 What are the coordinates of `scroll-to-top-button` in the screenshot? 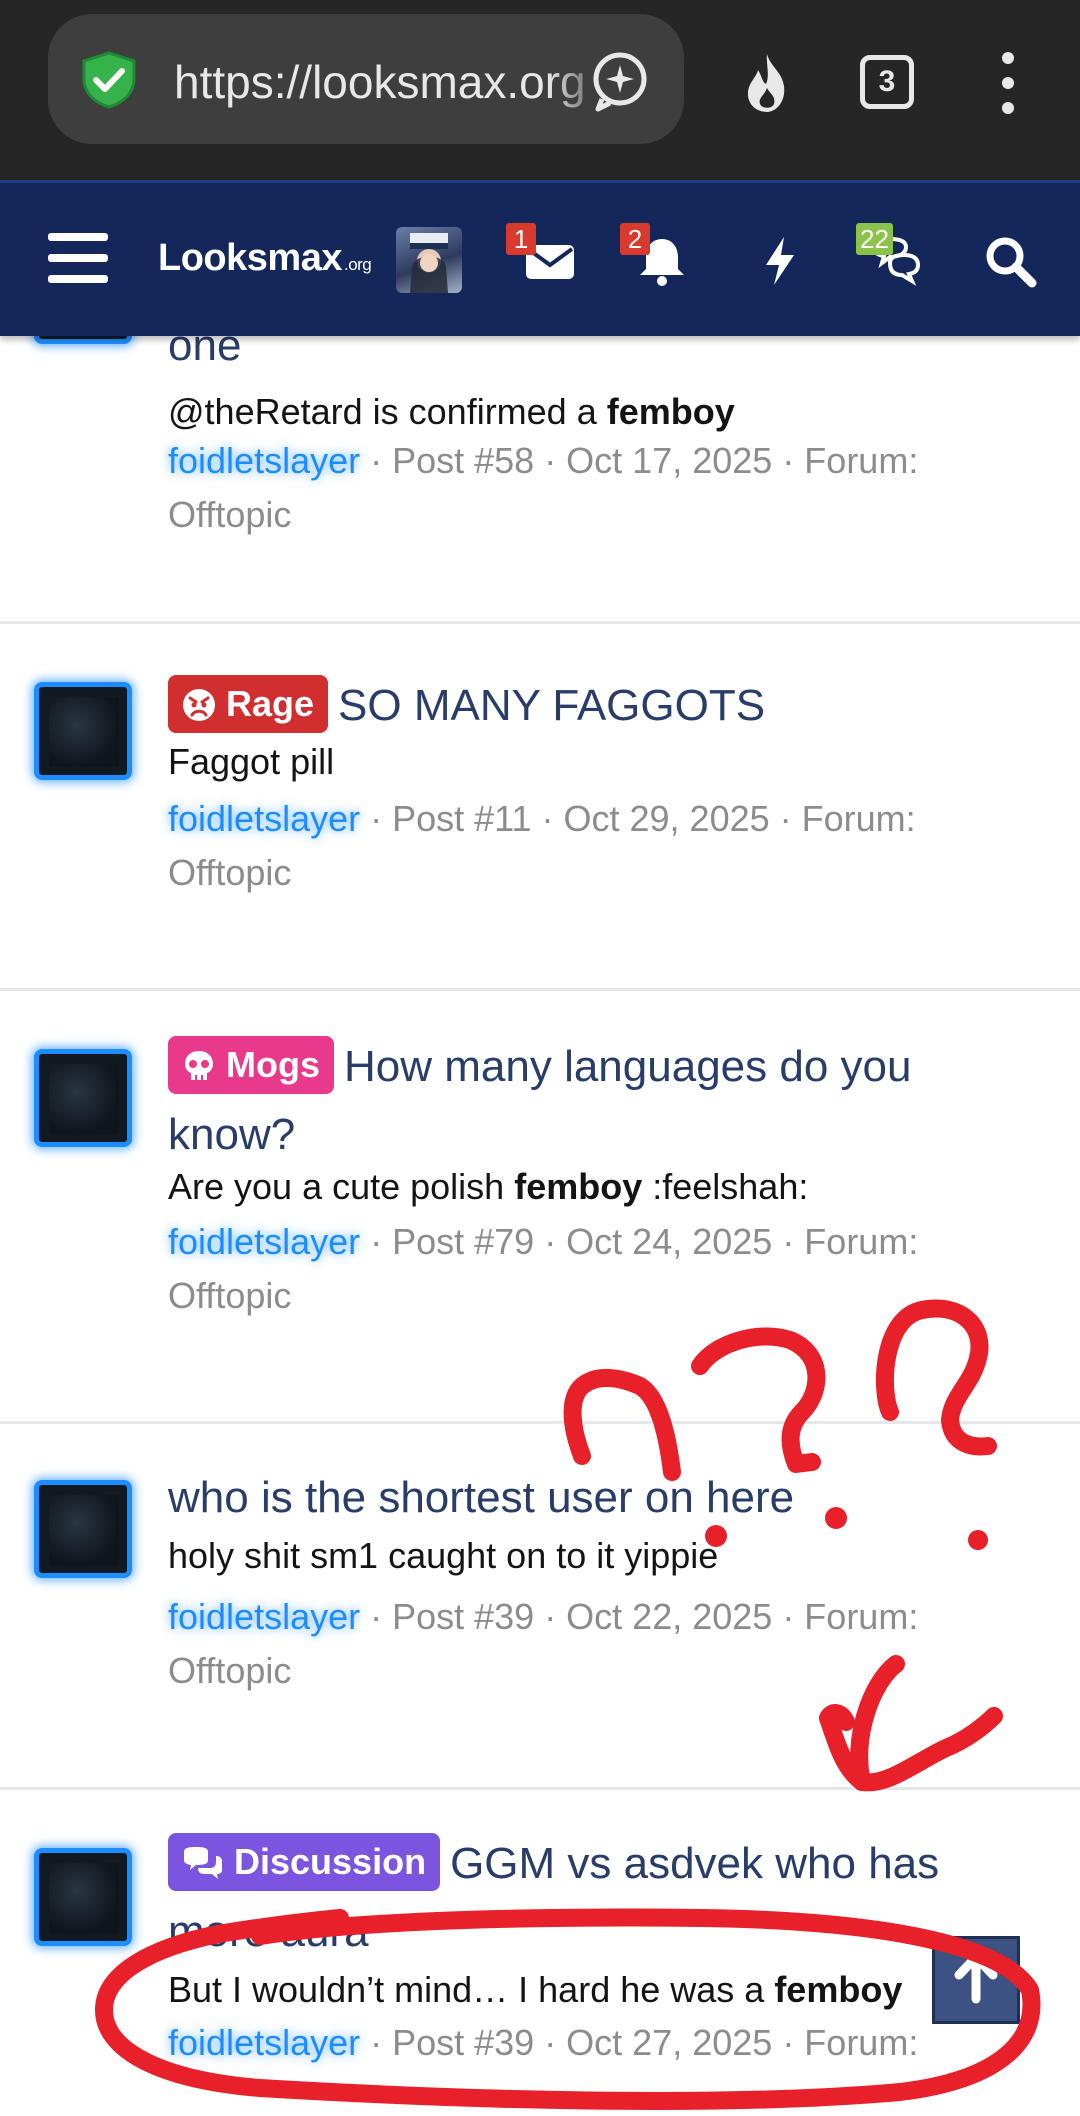 It's located at (976, 1980).